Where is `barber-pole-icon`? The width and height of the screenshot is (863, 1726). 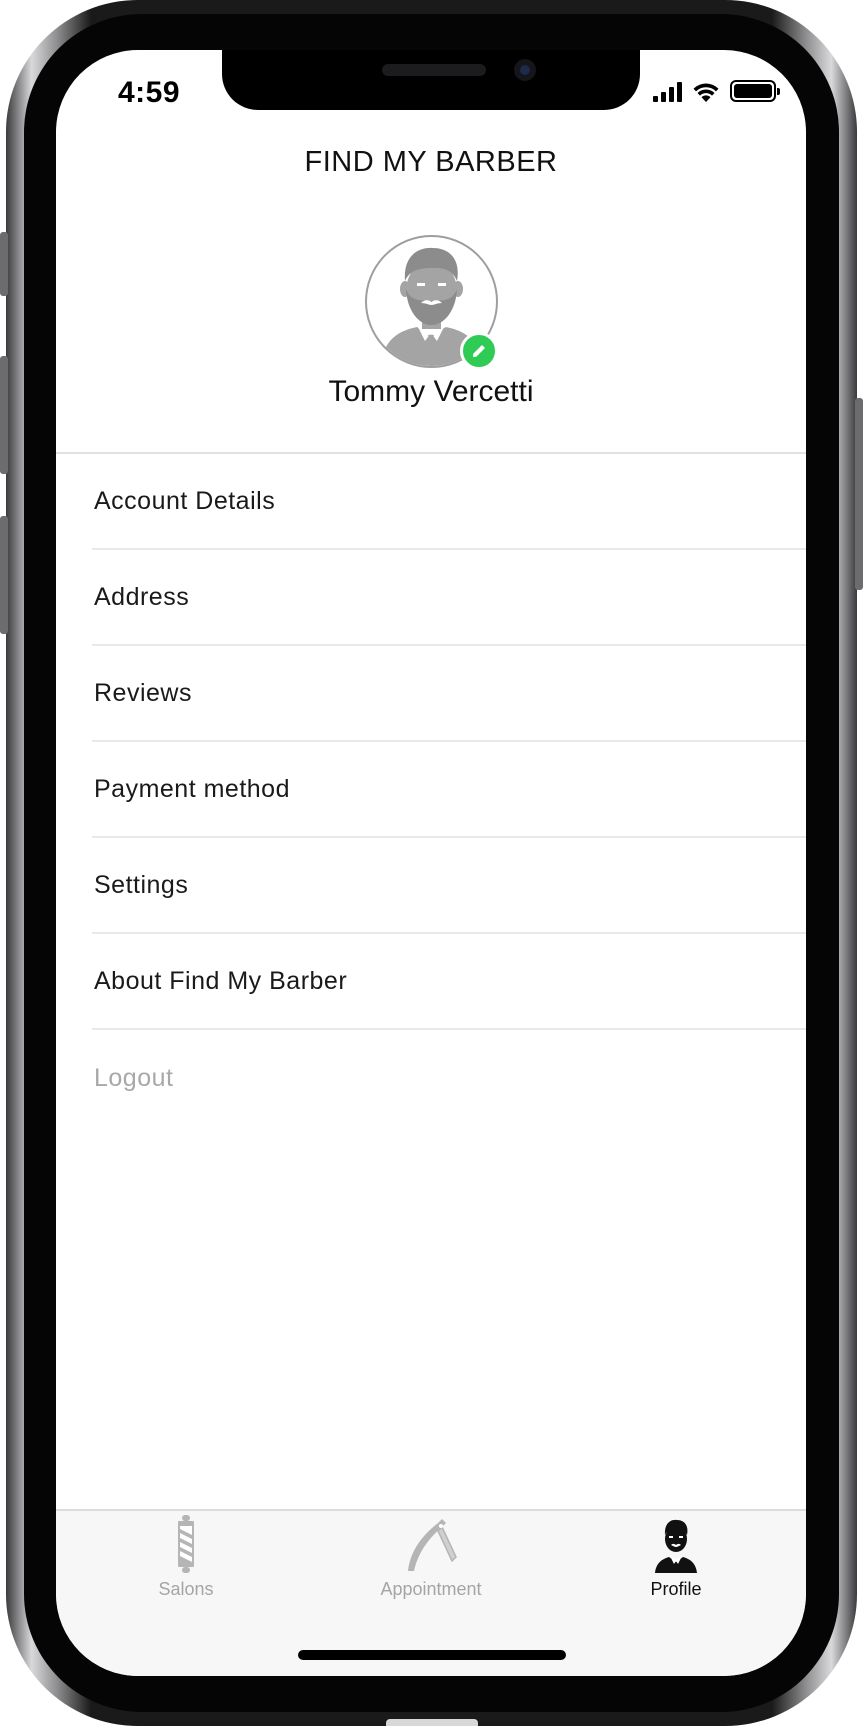 barber-pole-icon is located at coordinates (186, 1544).